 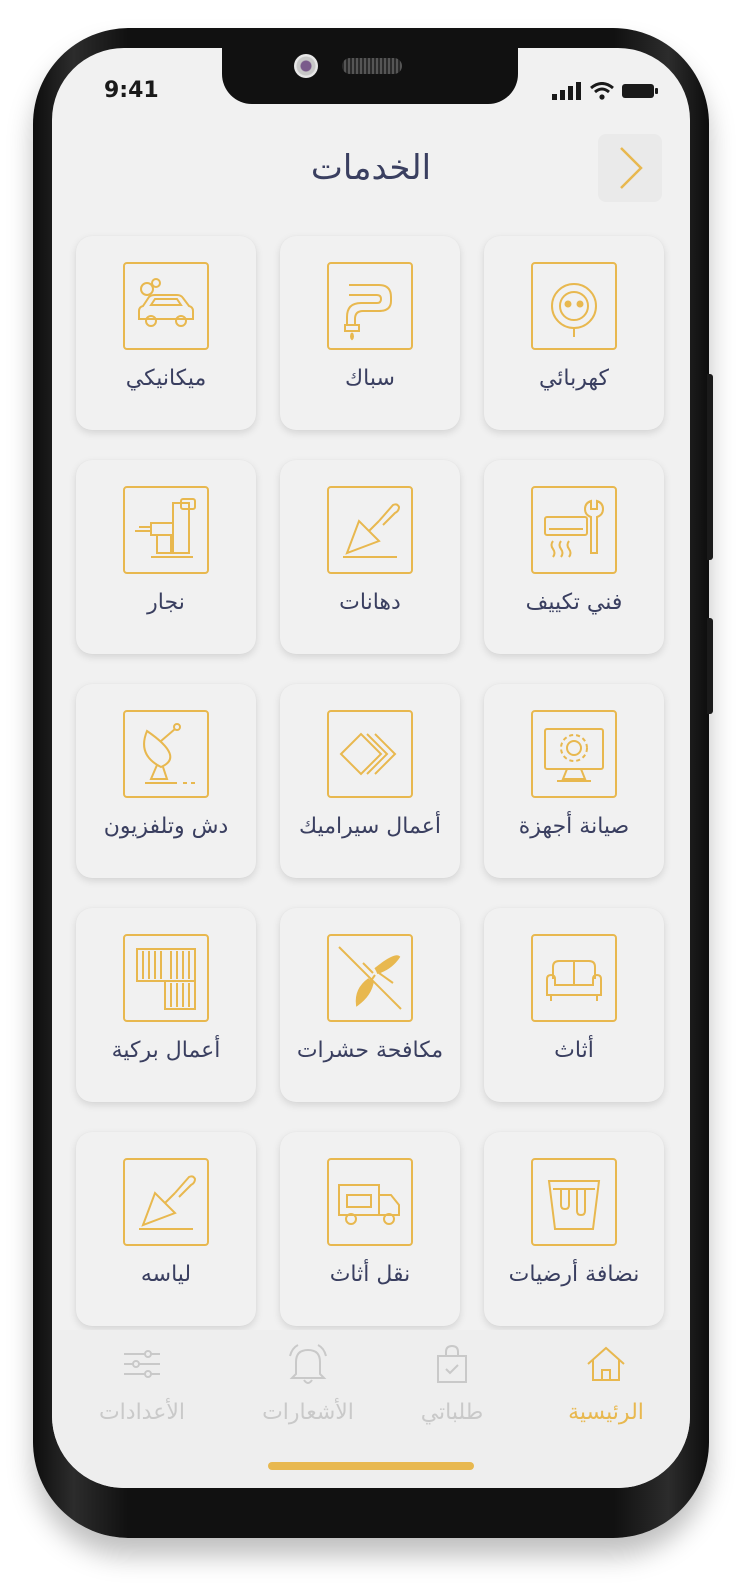 What do you see at coordinates (370, 530) in the screenshot?
I see `trowel-icon` at bounding box center [370, 530].